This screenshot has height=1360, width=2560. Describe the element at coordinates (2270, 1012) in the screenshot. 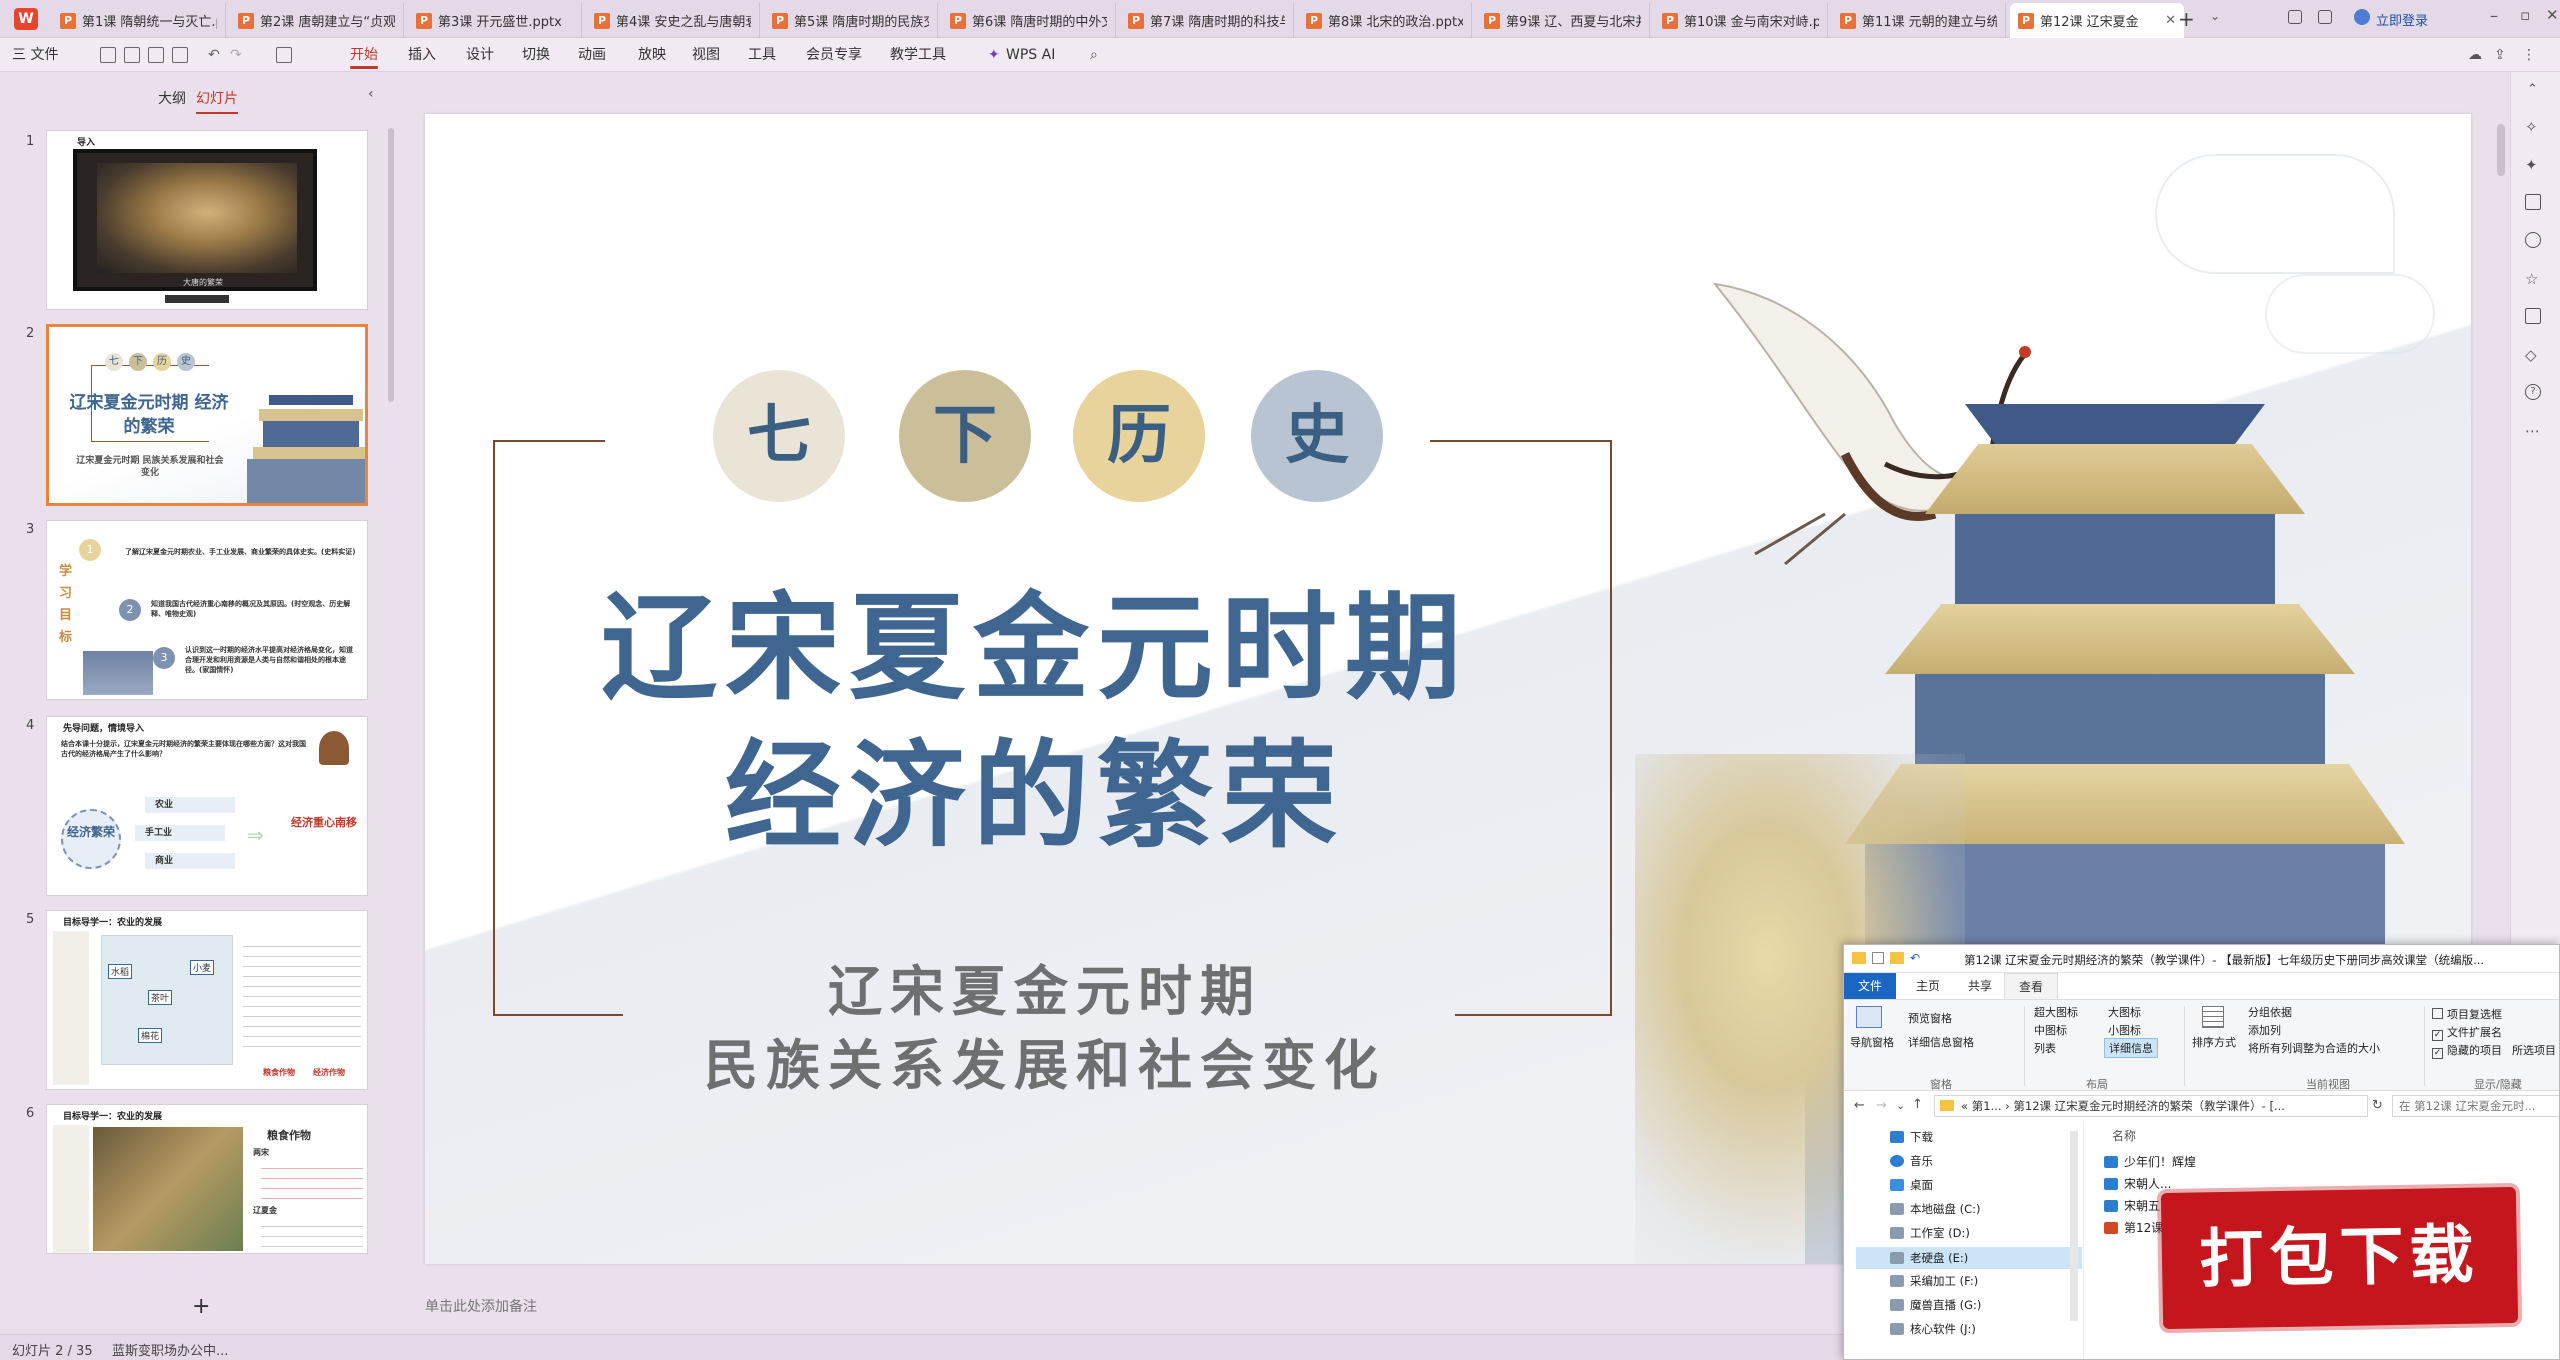

I see `group-by-button: 分组依据` at that location.